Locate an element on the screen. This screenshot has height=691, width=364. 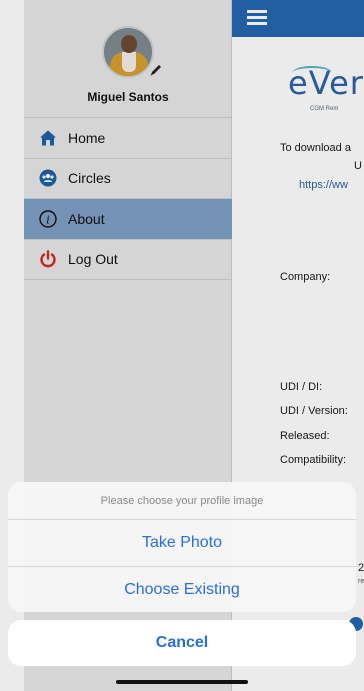
cancel-button: Cancel is located at coordinates (182, 643).